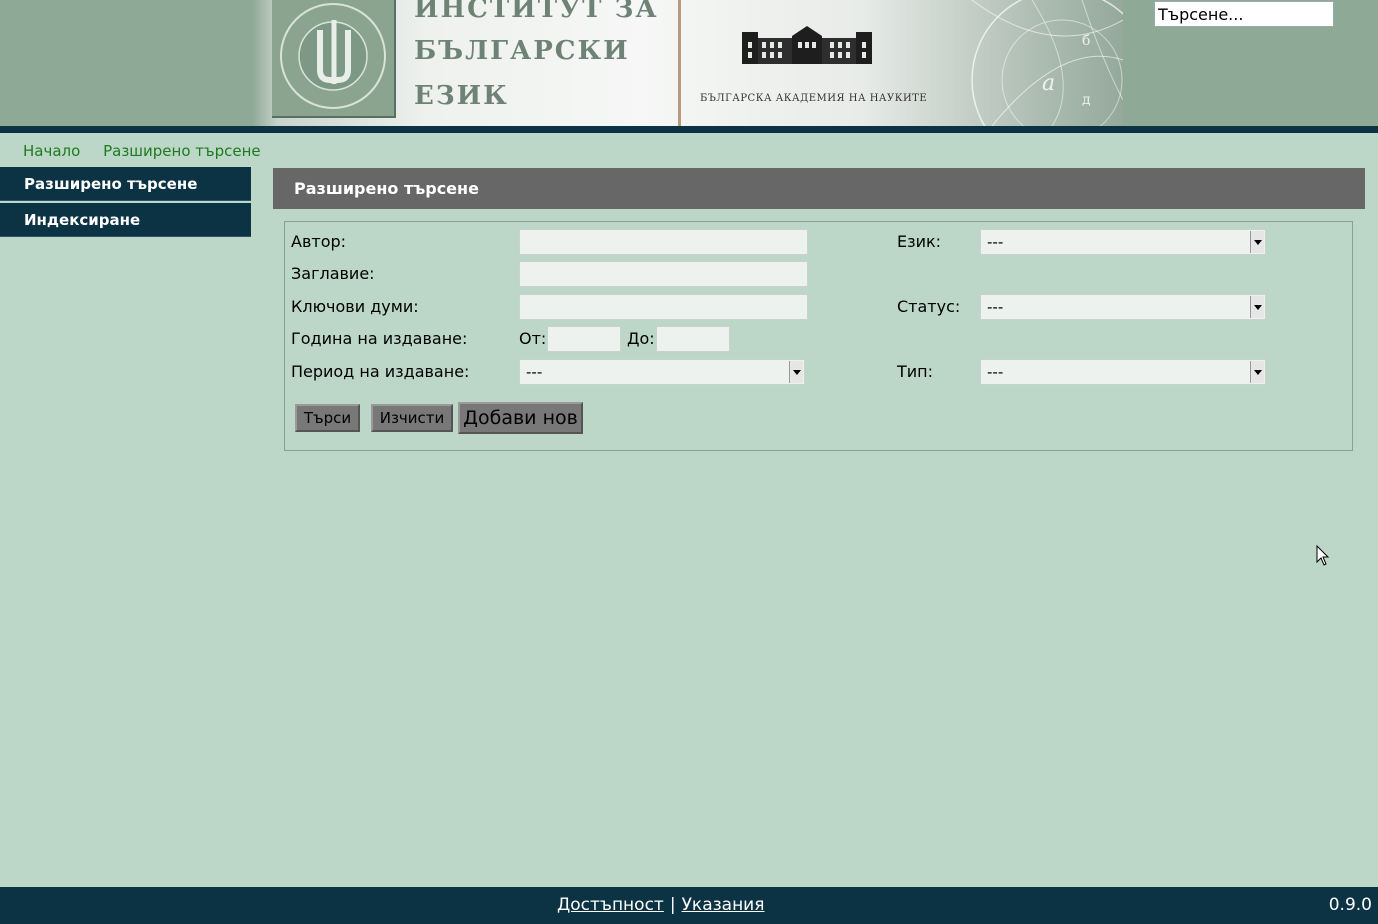 This screenshot has height=924, width=1378. What do you see at coordinates (1123, 242) in the screenshot?
I see `language-select: ---` at bounding box center [1123, 242].